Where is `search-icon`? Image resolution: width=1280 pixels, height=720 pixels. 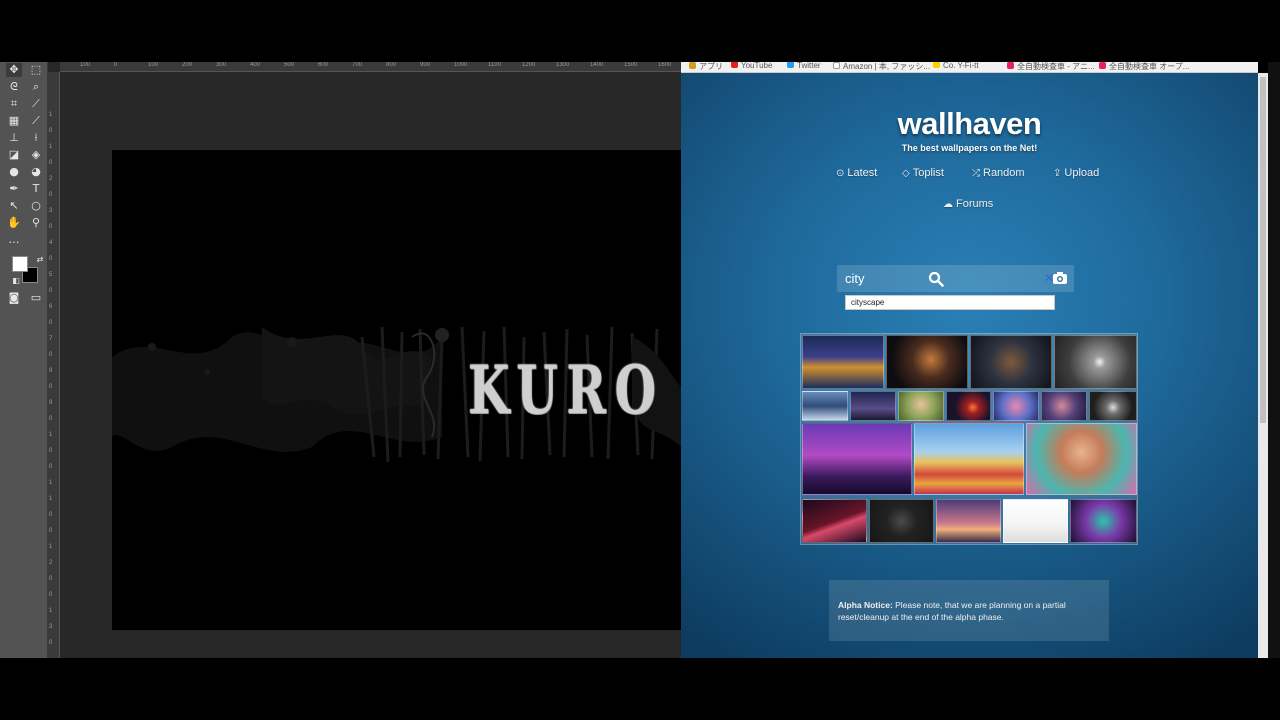
search-icon is located at coordinates (936, 279).